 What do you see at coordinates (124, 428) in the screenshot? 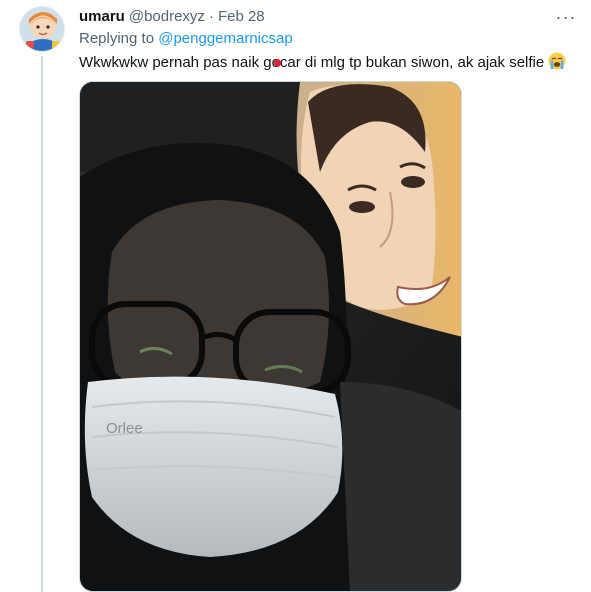
I see `mask-print: Orlee` at bounding box center [124, 428].